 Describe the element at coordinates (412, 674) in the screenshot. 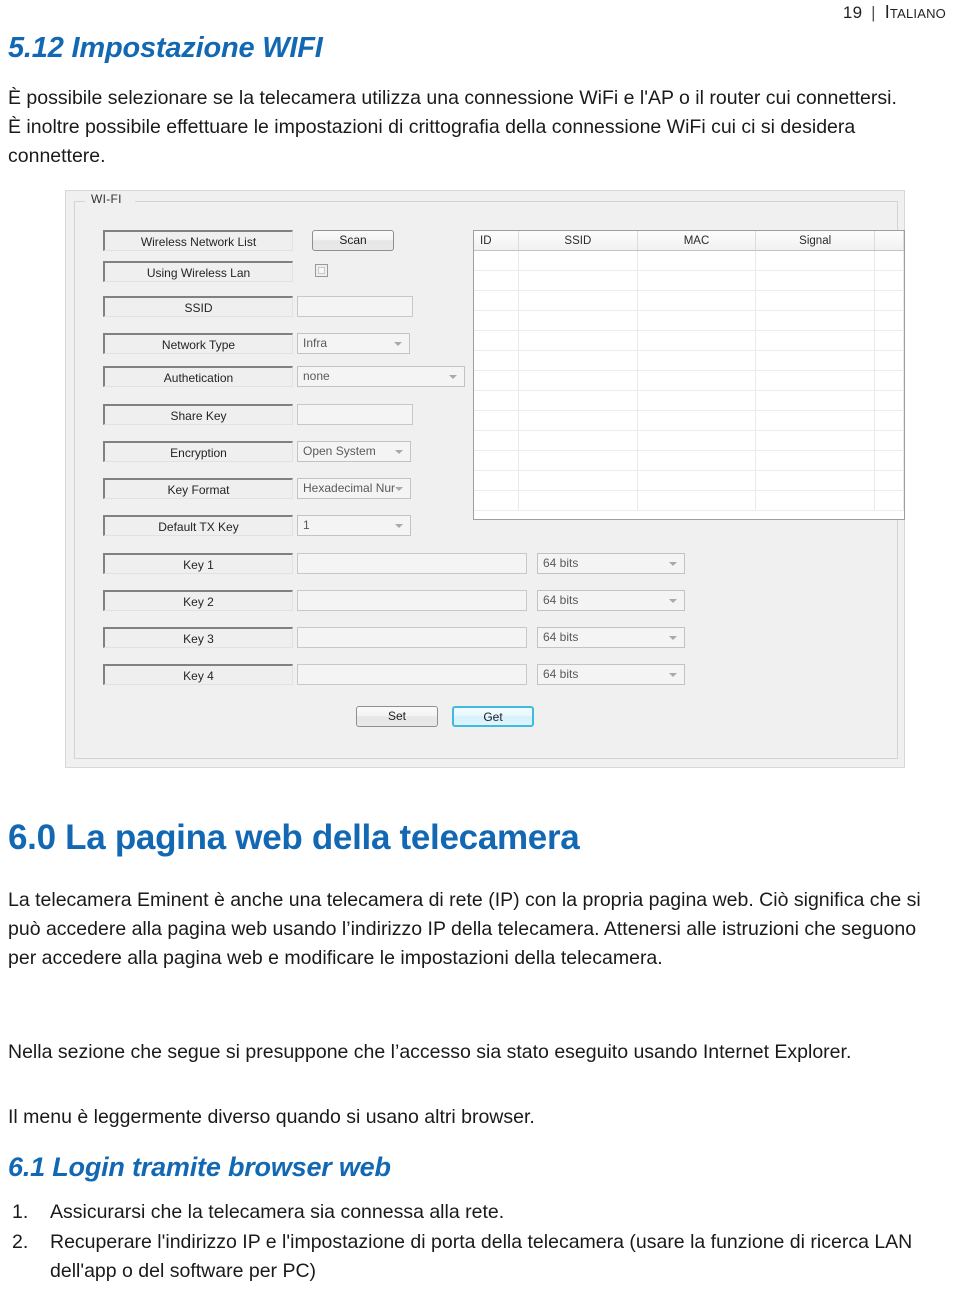

I see `key-4-input` at that location.